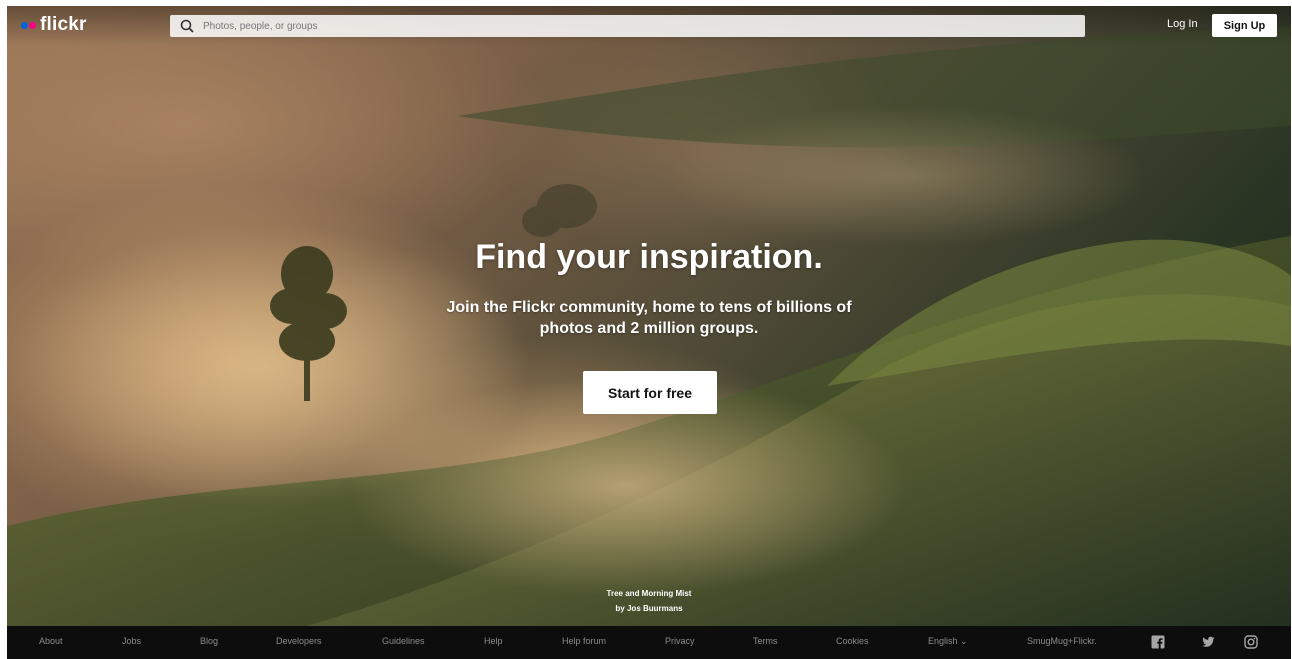 The width and height of the screenshot is (1292, 659). Describe the element at coordinates (1244, 25) in the screenshot. I see `sign-up-button: Sign Up` at that location.